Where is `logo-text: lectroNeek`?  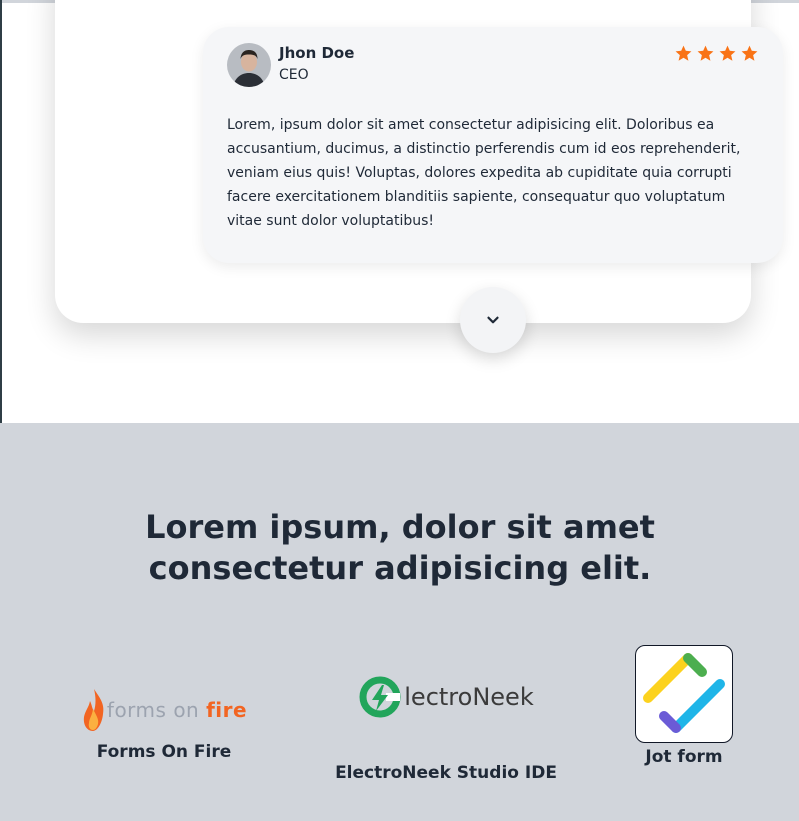
logo-text: lectroNeek is located at coordinates (469, 697).